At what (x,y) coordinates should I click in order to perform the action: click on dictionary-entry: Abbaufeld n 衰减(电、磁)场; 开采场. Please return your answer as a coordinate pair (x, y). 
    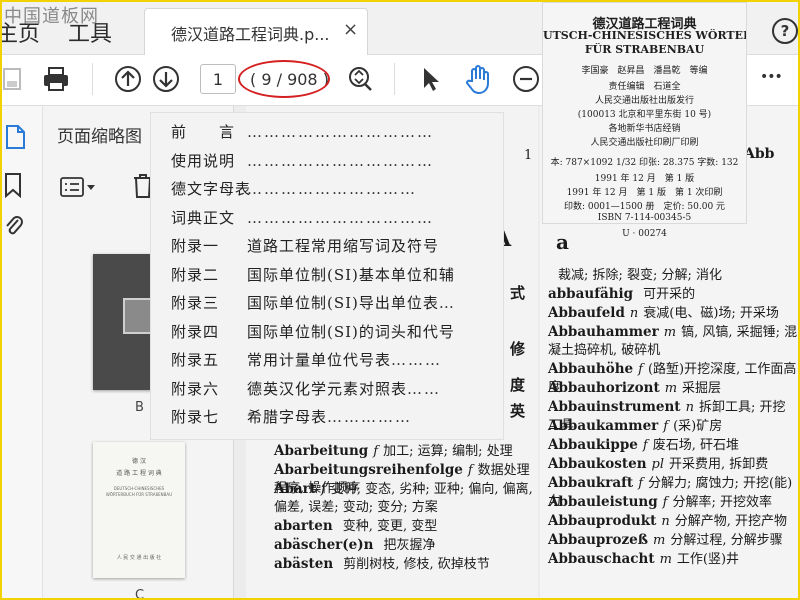
    Looking at the image, I should click on (673, 313).